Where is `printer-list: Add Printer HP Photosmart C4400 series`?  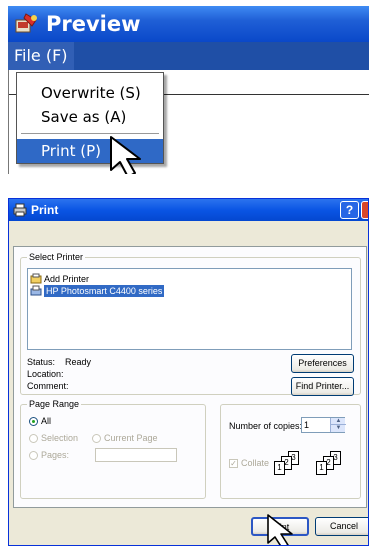 printer-list: Add Printer HP Photosmart C4400 series is located at coordinates (189, 309).